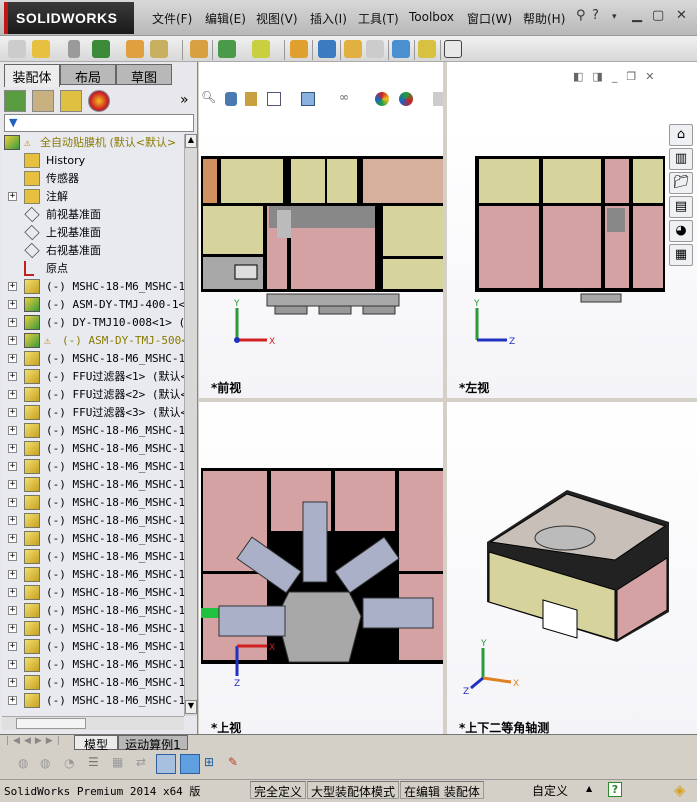 This screenshot has height=802, width=697. What do you see at coordinates (74, 49) in the screenshot?
I see `mate-icon` at bounding box center [74, 49].